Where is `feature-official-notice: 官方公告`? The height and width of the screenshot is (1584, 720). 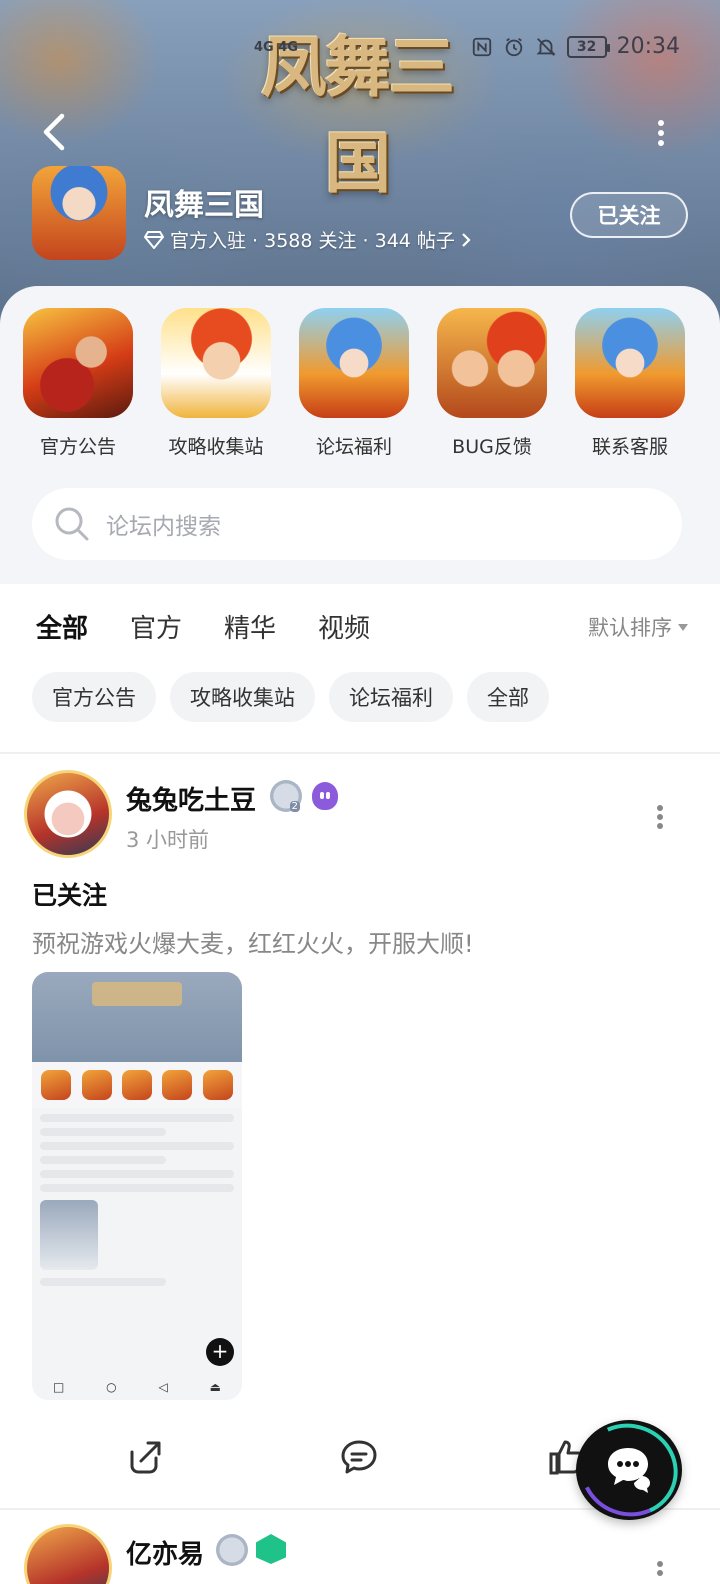 feature-official-notice: 官方公告 is located at coordinates (78, 383).